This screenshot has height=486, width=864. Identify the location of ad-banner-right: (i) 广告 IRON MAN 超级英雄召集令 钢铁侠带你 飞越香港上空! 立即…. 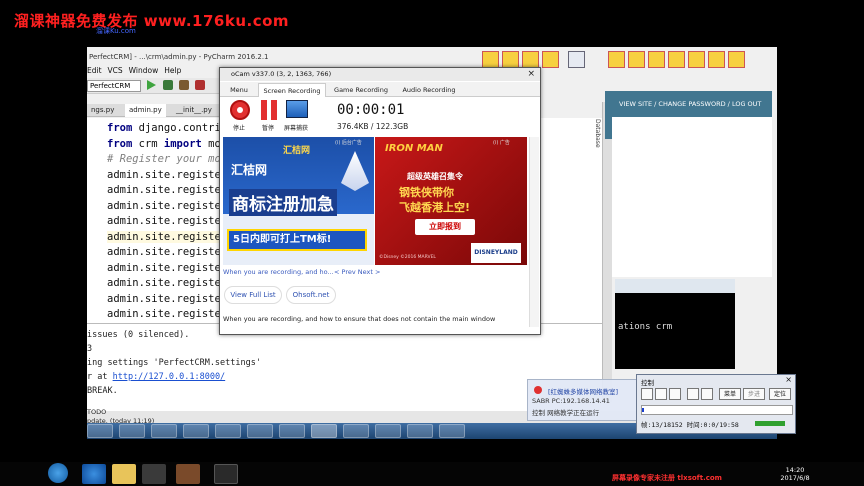
(451, 201).